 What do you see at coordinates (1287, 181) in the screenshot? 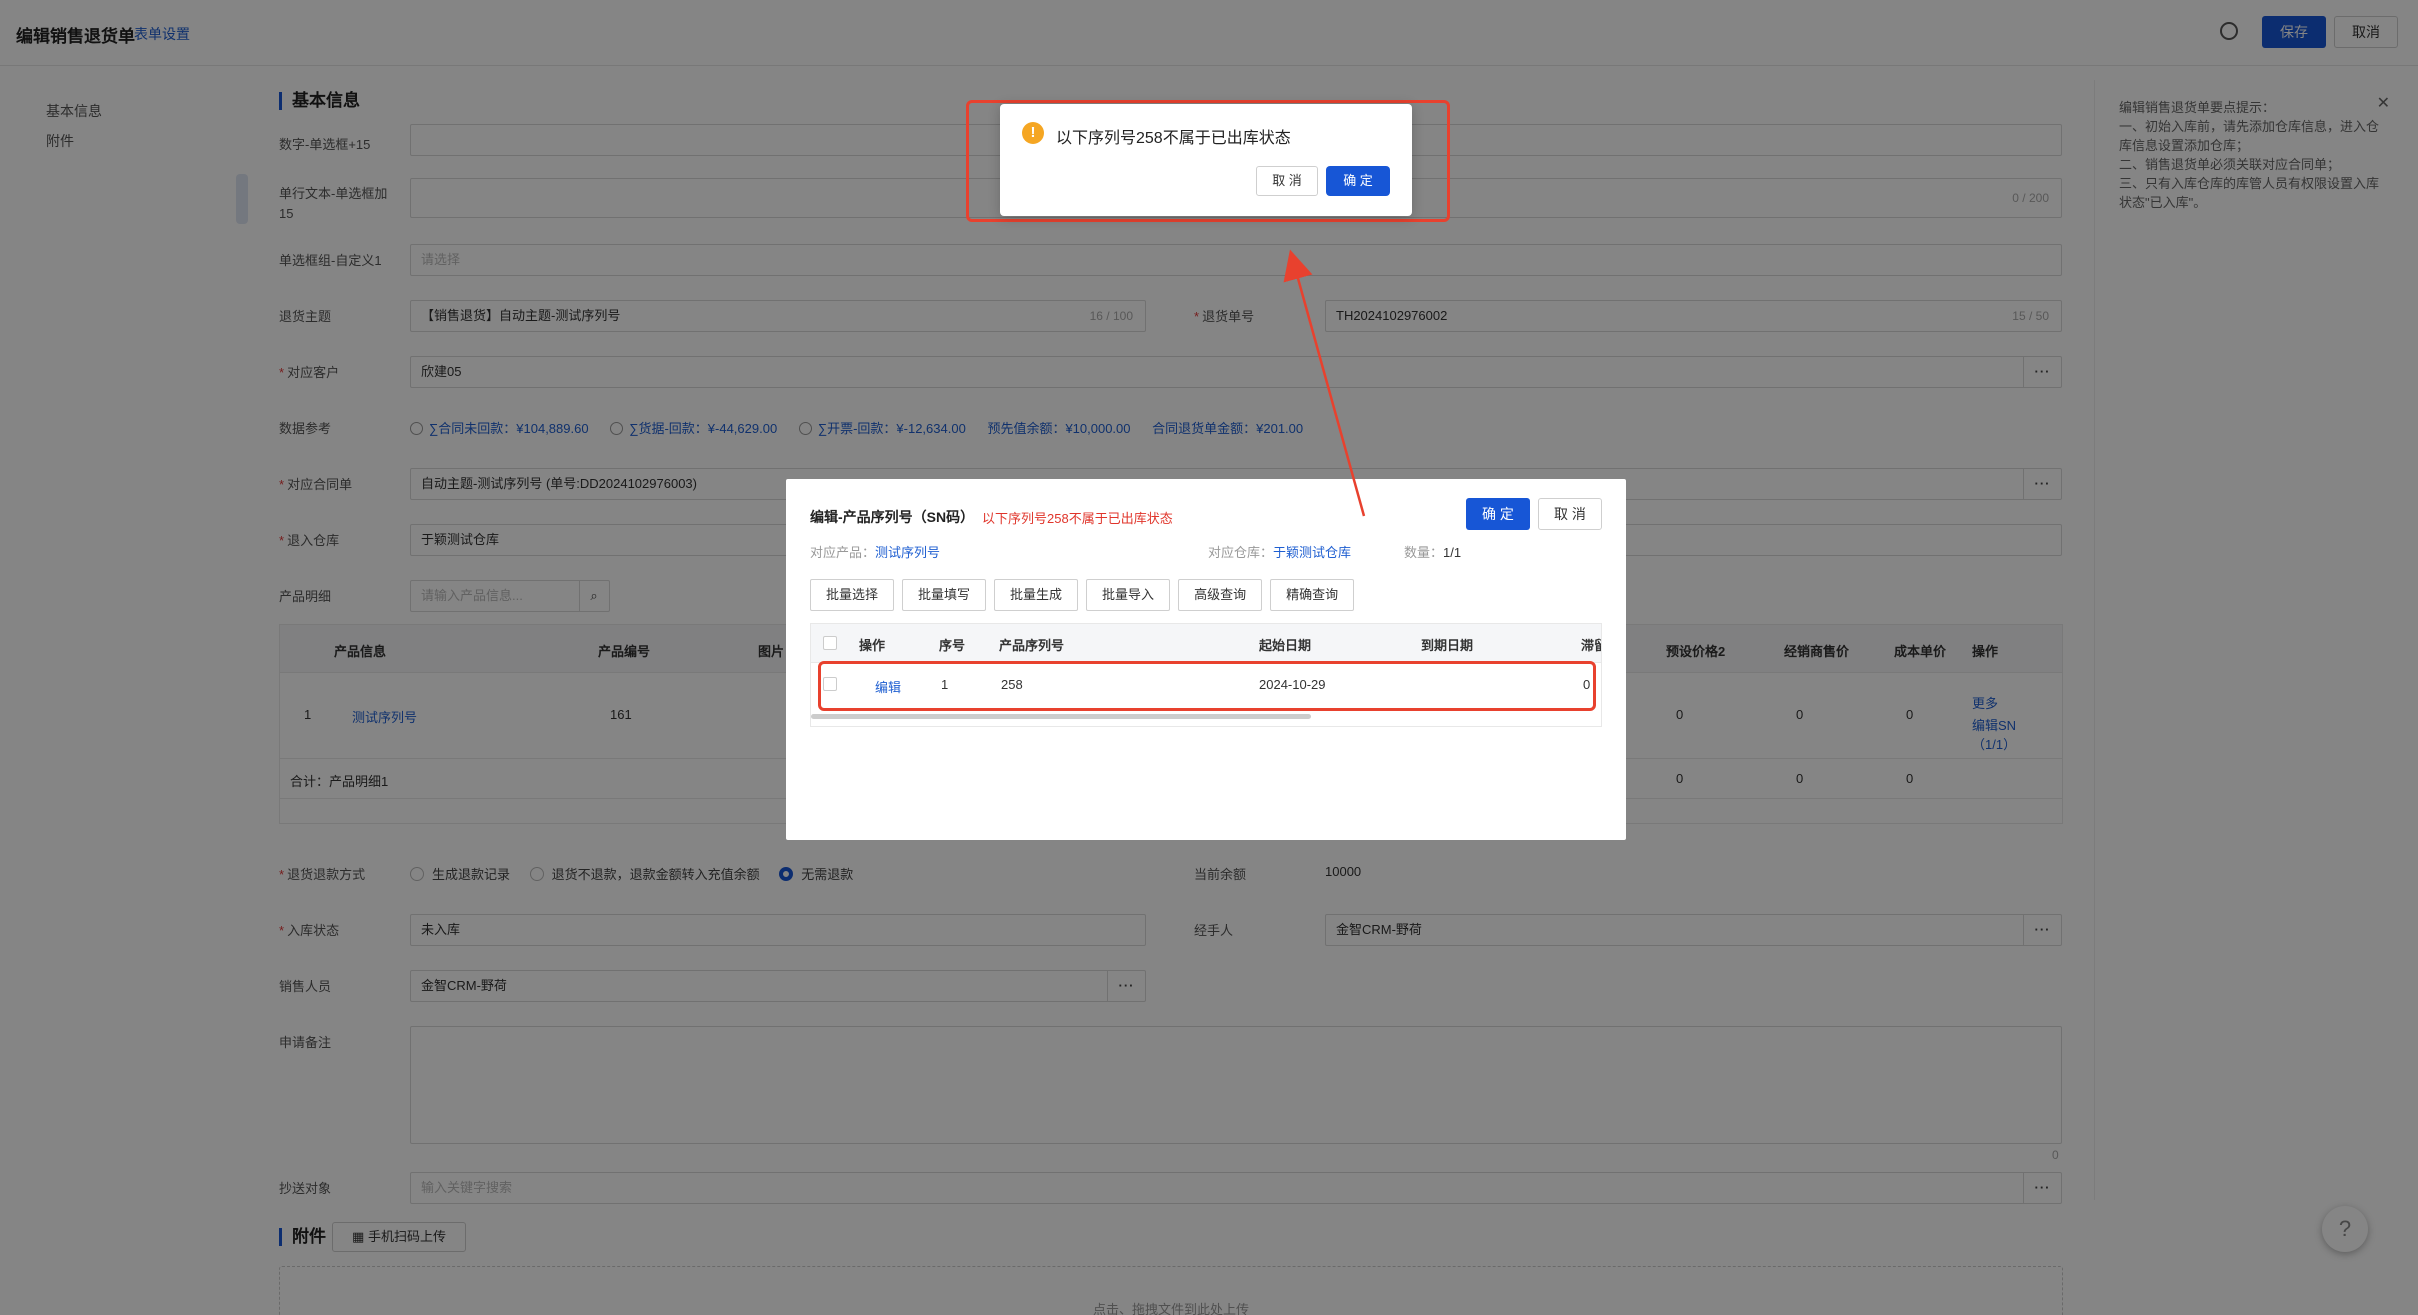
I see `confirm-cancel-button: 取 消` at bounding box center [1287, 181].